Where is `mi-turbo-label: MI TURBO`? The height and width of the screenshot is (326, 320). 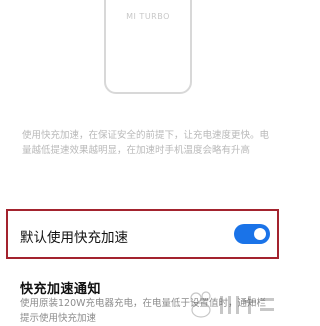 mi-turbo-label: MI TURBO is located at coordinates (148, 16).